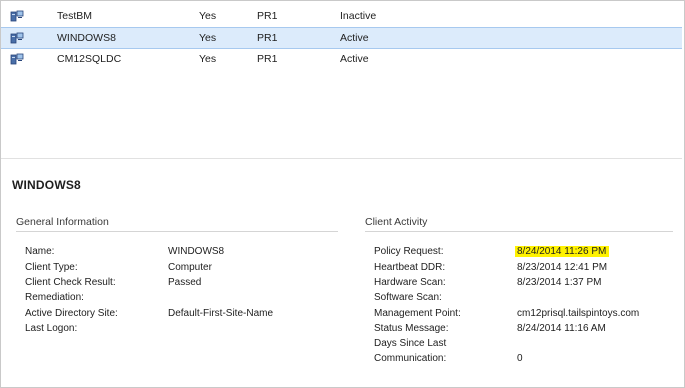  I want to click on hardware-scan-label: Hardware Scan:, so click(410, 282).